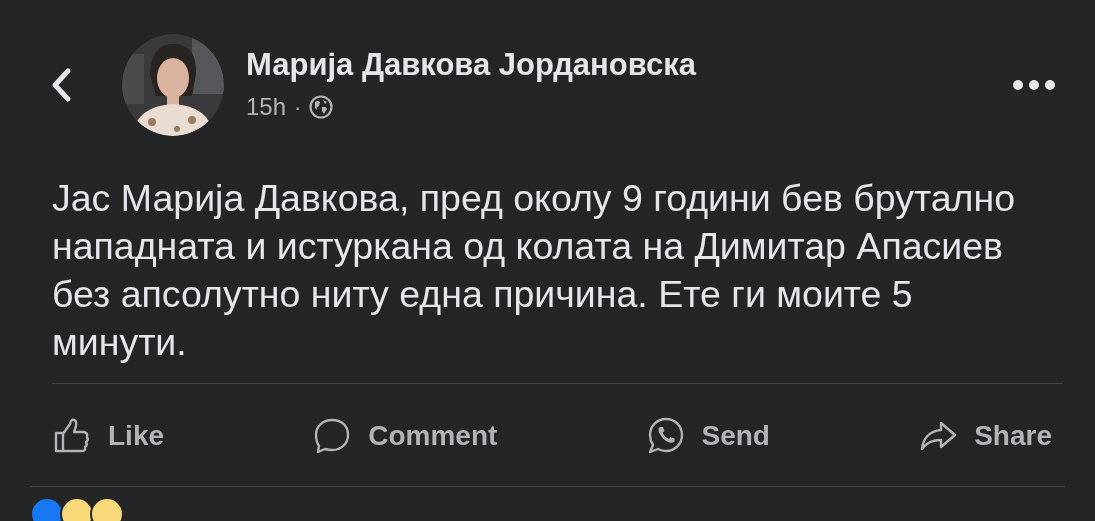 This screenshot has width=1095, height=521. Describe the element at coordinates (321, 107) in the screenshot. I see `globe-icon` at that location.